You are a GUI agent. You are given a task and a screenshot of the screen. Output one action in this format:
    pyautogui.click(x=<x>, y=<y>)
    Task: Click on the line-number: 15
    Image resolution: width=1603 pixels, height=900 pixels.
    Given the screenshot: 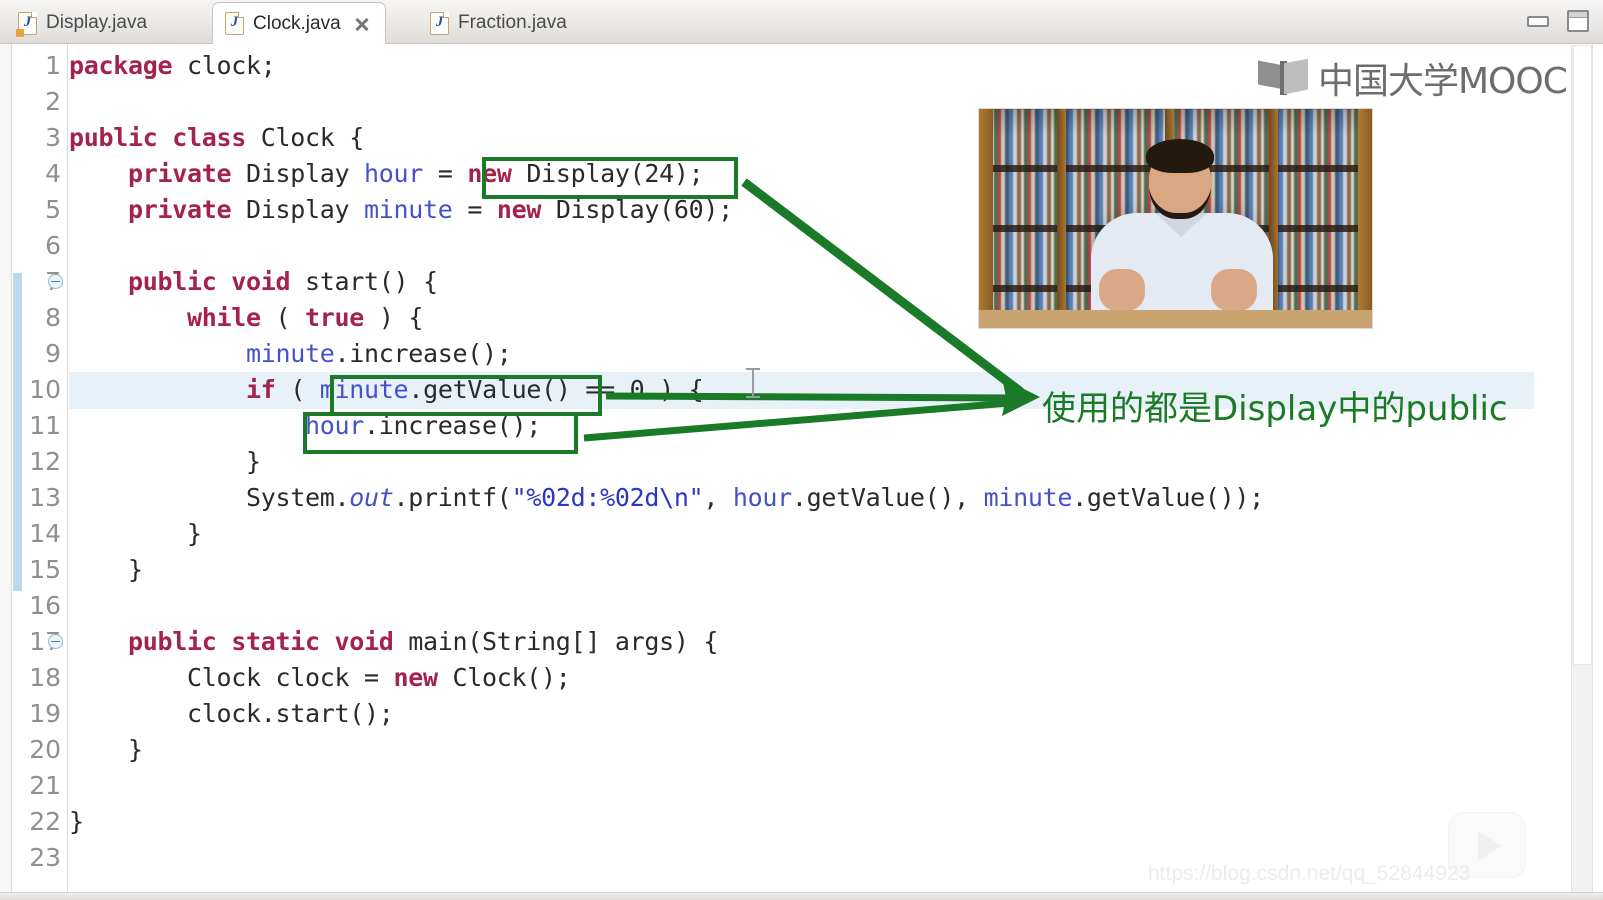 What is the action you would take?
    pyautogui.click(x=45, y=569)
    